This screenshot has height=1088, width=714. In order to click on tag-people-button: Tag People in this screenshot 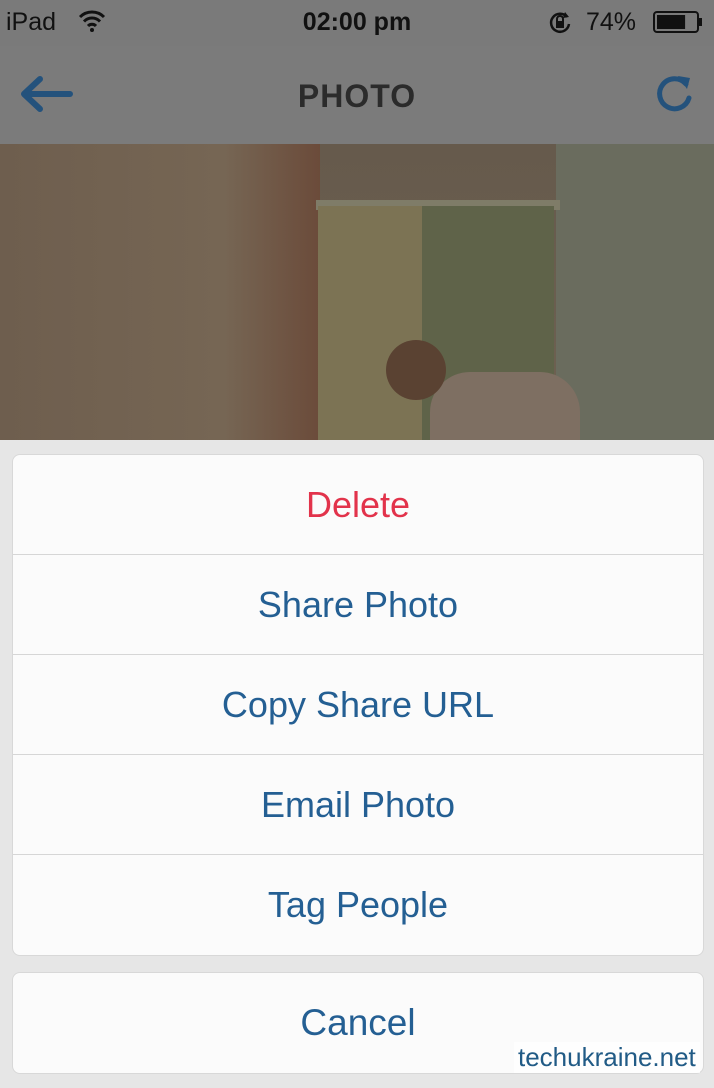, I will do `click(358, 905)`.